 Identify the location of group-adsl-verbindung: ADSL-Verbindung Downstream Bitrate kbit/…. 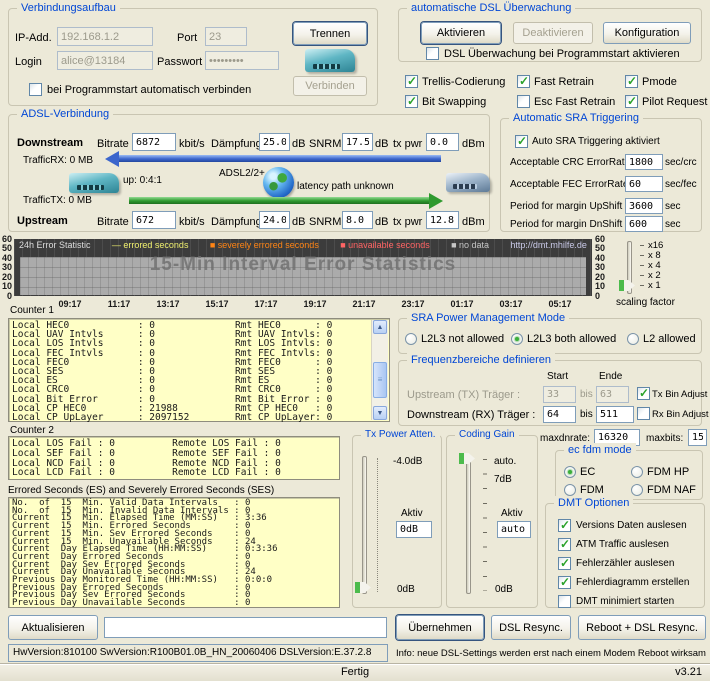
(249, 169).